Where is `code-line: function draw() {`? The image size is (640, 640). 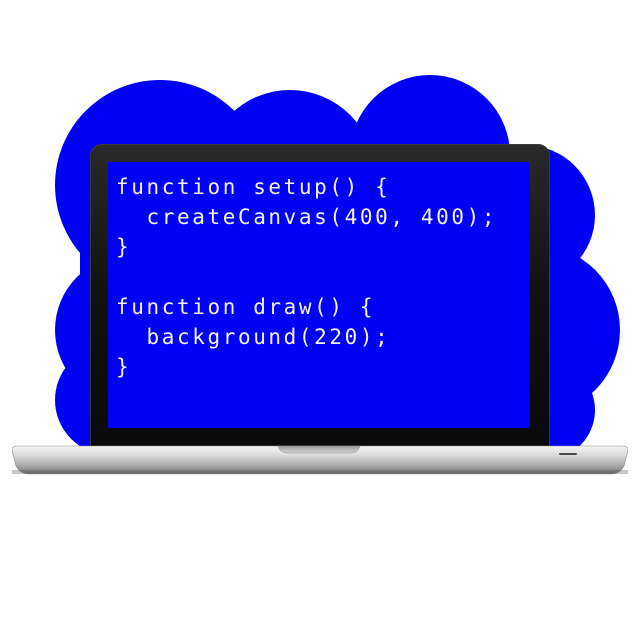 code-line: function draw() { is located at coordinates (246, 307).